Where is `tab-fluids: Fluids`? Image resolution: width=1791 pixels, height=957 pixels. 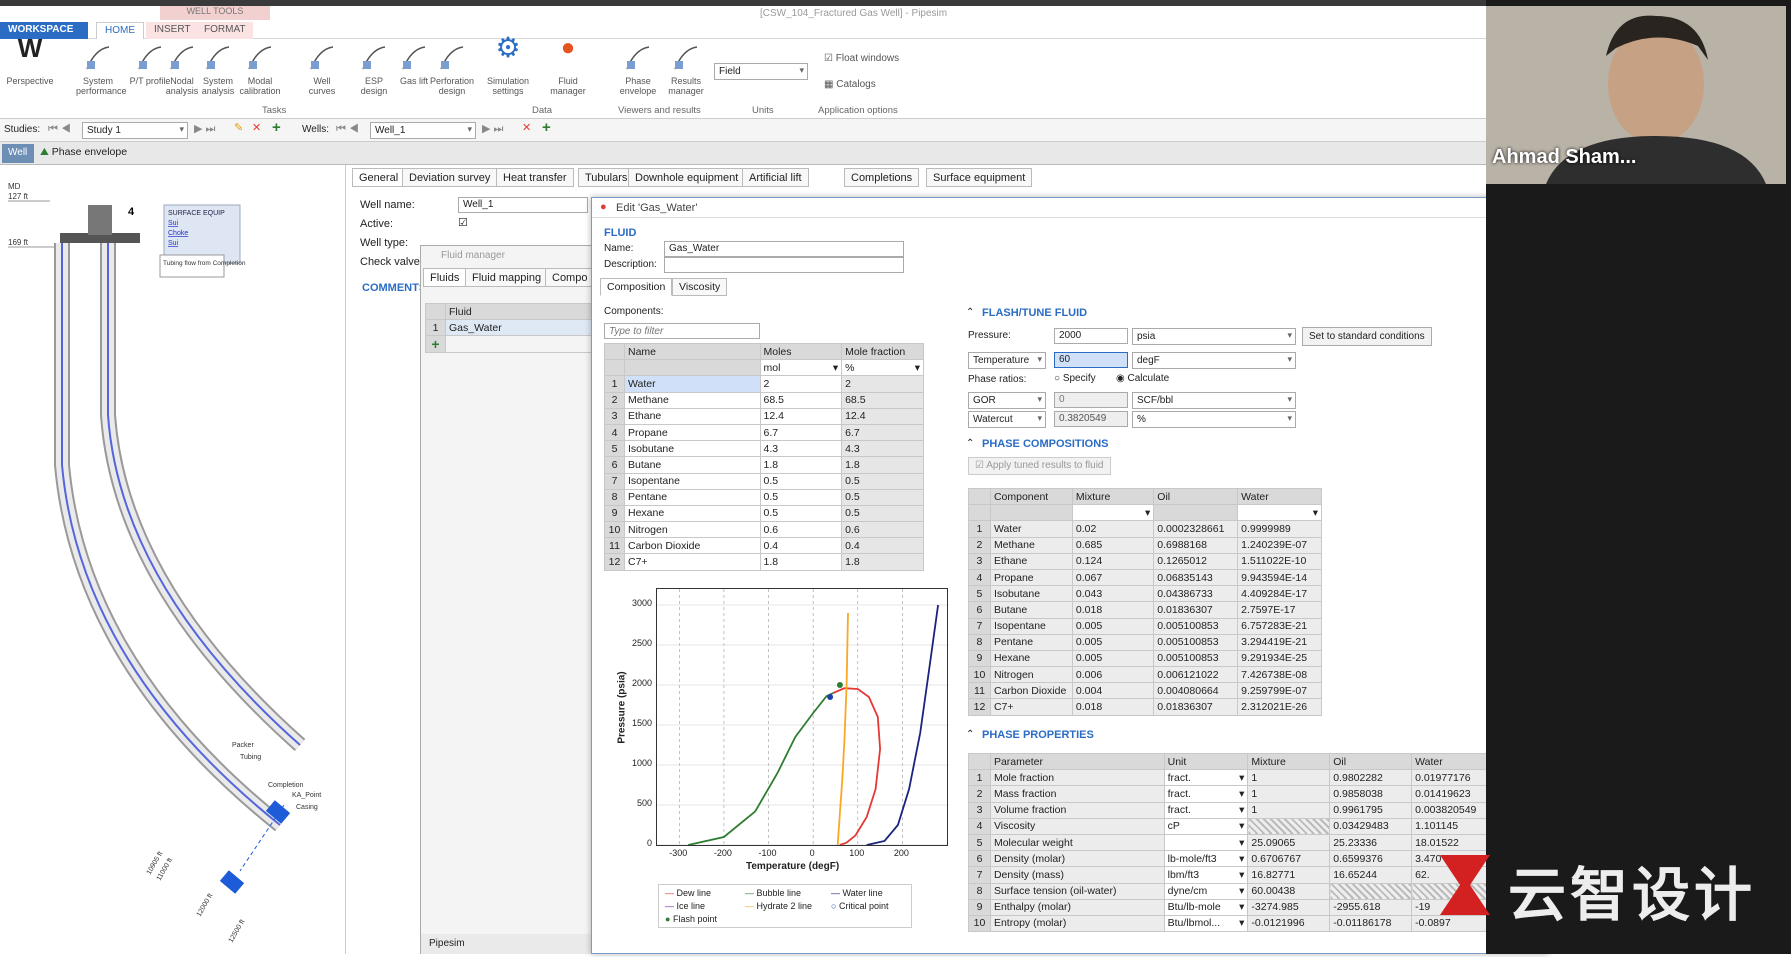
tab-fluids: Fluids is located at coordinates (445, 277).